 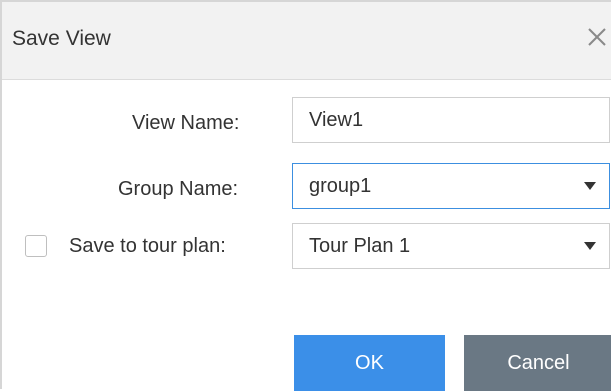 What do you see at coordinates (451, 246) in the screenshot?
I see `tour-plan-select: Tour Plan 1` at bounding box center [451, 246].